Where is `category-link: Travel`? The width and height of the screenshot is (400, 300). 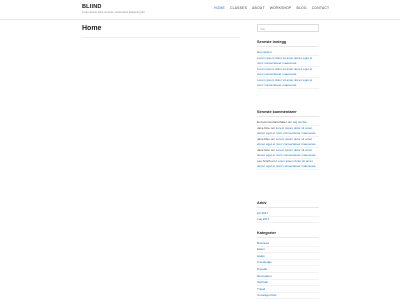
category-link: Travel is located at coordinates (261, 289).